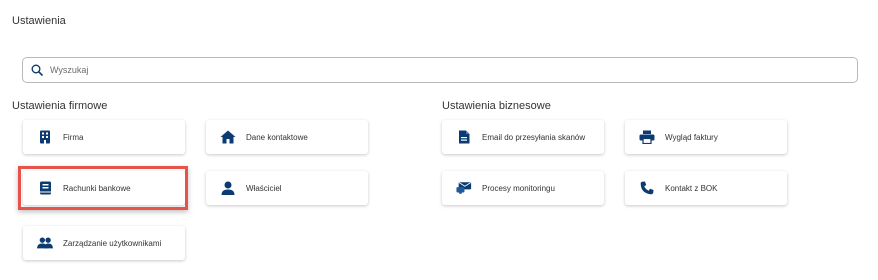 Image resolution: width=878 pixels, height=280 pixels. What do you see at coordinates (104, 137) in the screenshot?
I see `card-firma: Firma` at bounding box center [104, 137].